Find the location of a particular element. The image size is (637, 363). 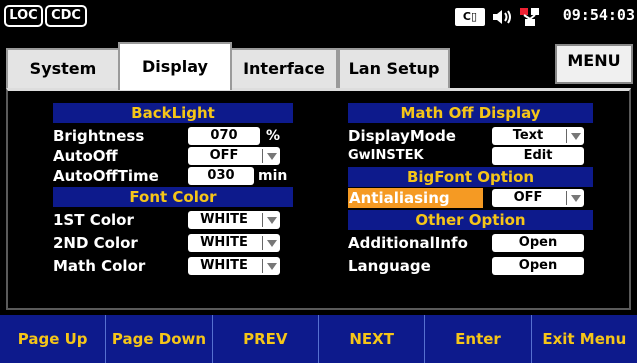

color1-label: 1ST Color is located at coordinates (93, 220).